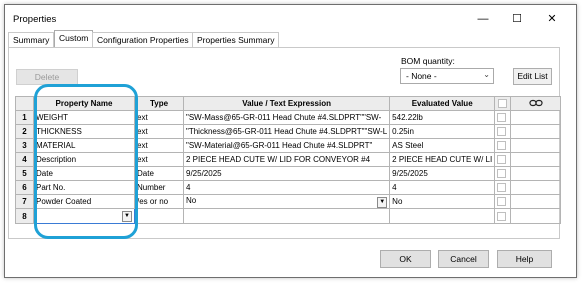 The height and width of the screenshot is (284, 582). I want to click on tab-summary: Summary, so click(31, 39).